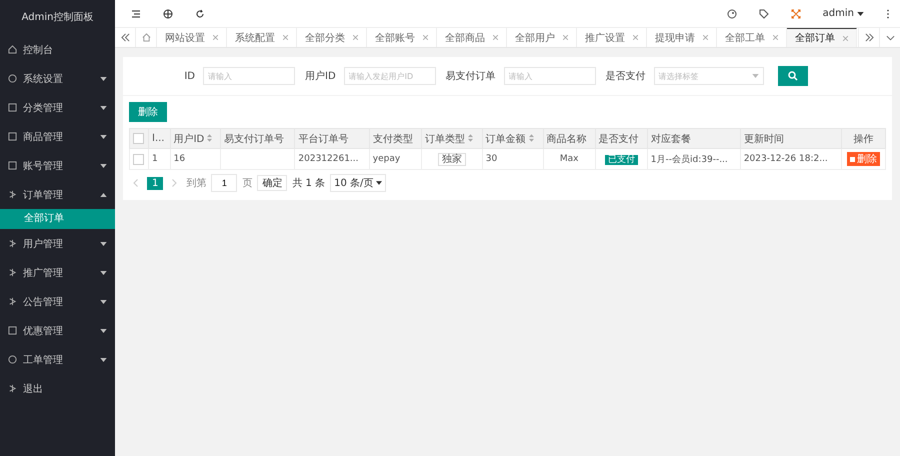 The image size is (900, 456). I want to click on sidebar-item: 工单管理, so click(57, 359).